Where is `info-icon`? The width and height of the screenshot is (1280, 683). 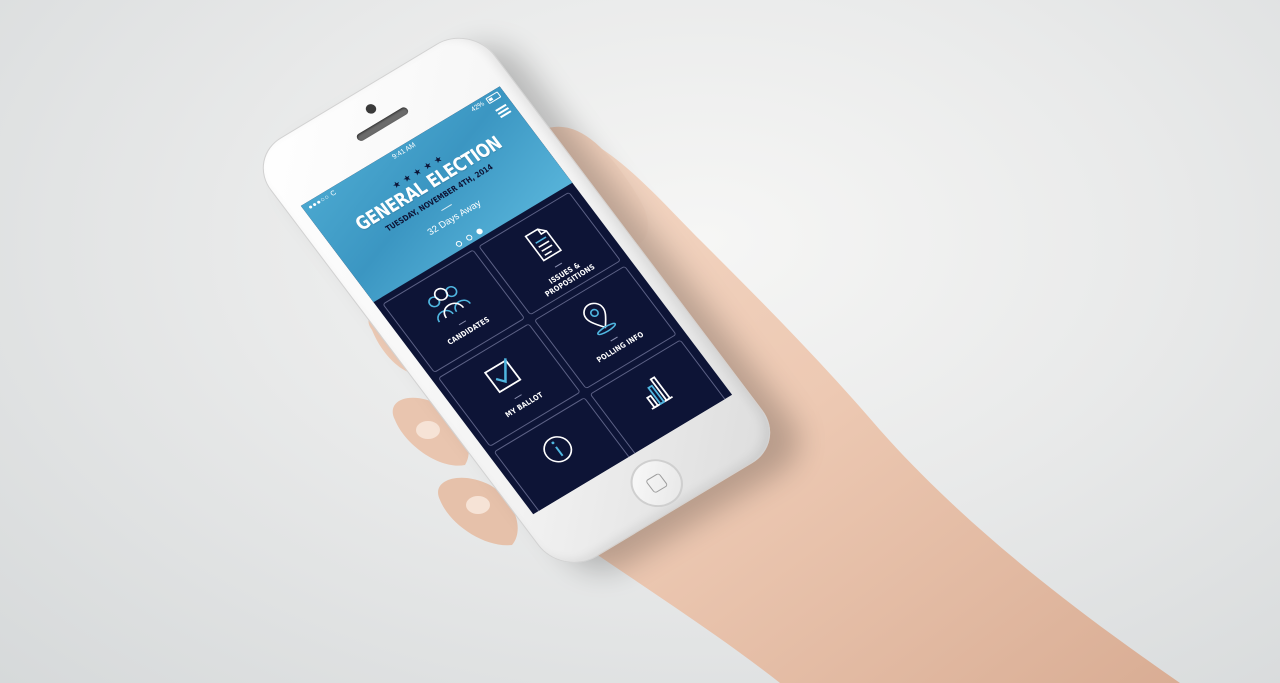 info-icon is located at coordinates (558, 449).